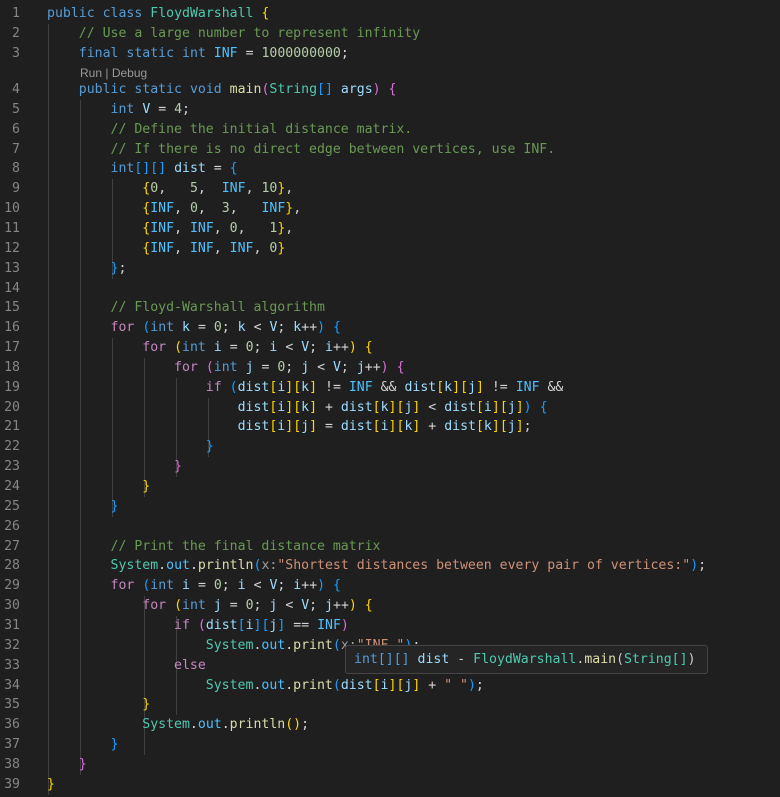  Describe the element at coordinates (390, 586) in the screenshot. I see `code-line: 29 for (int i = 0; i < V; i++) {` at that location.